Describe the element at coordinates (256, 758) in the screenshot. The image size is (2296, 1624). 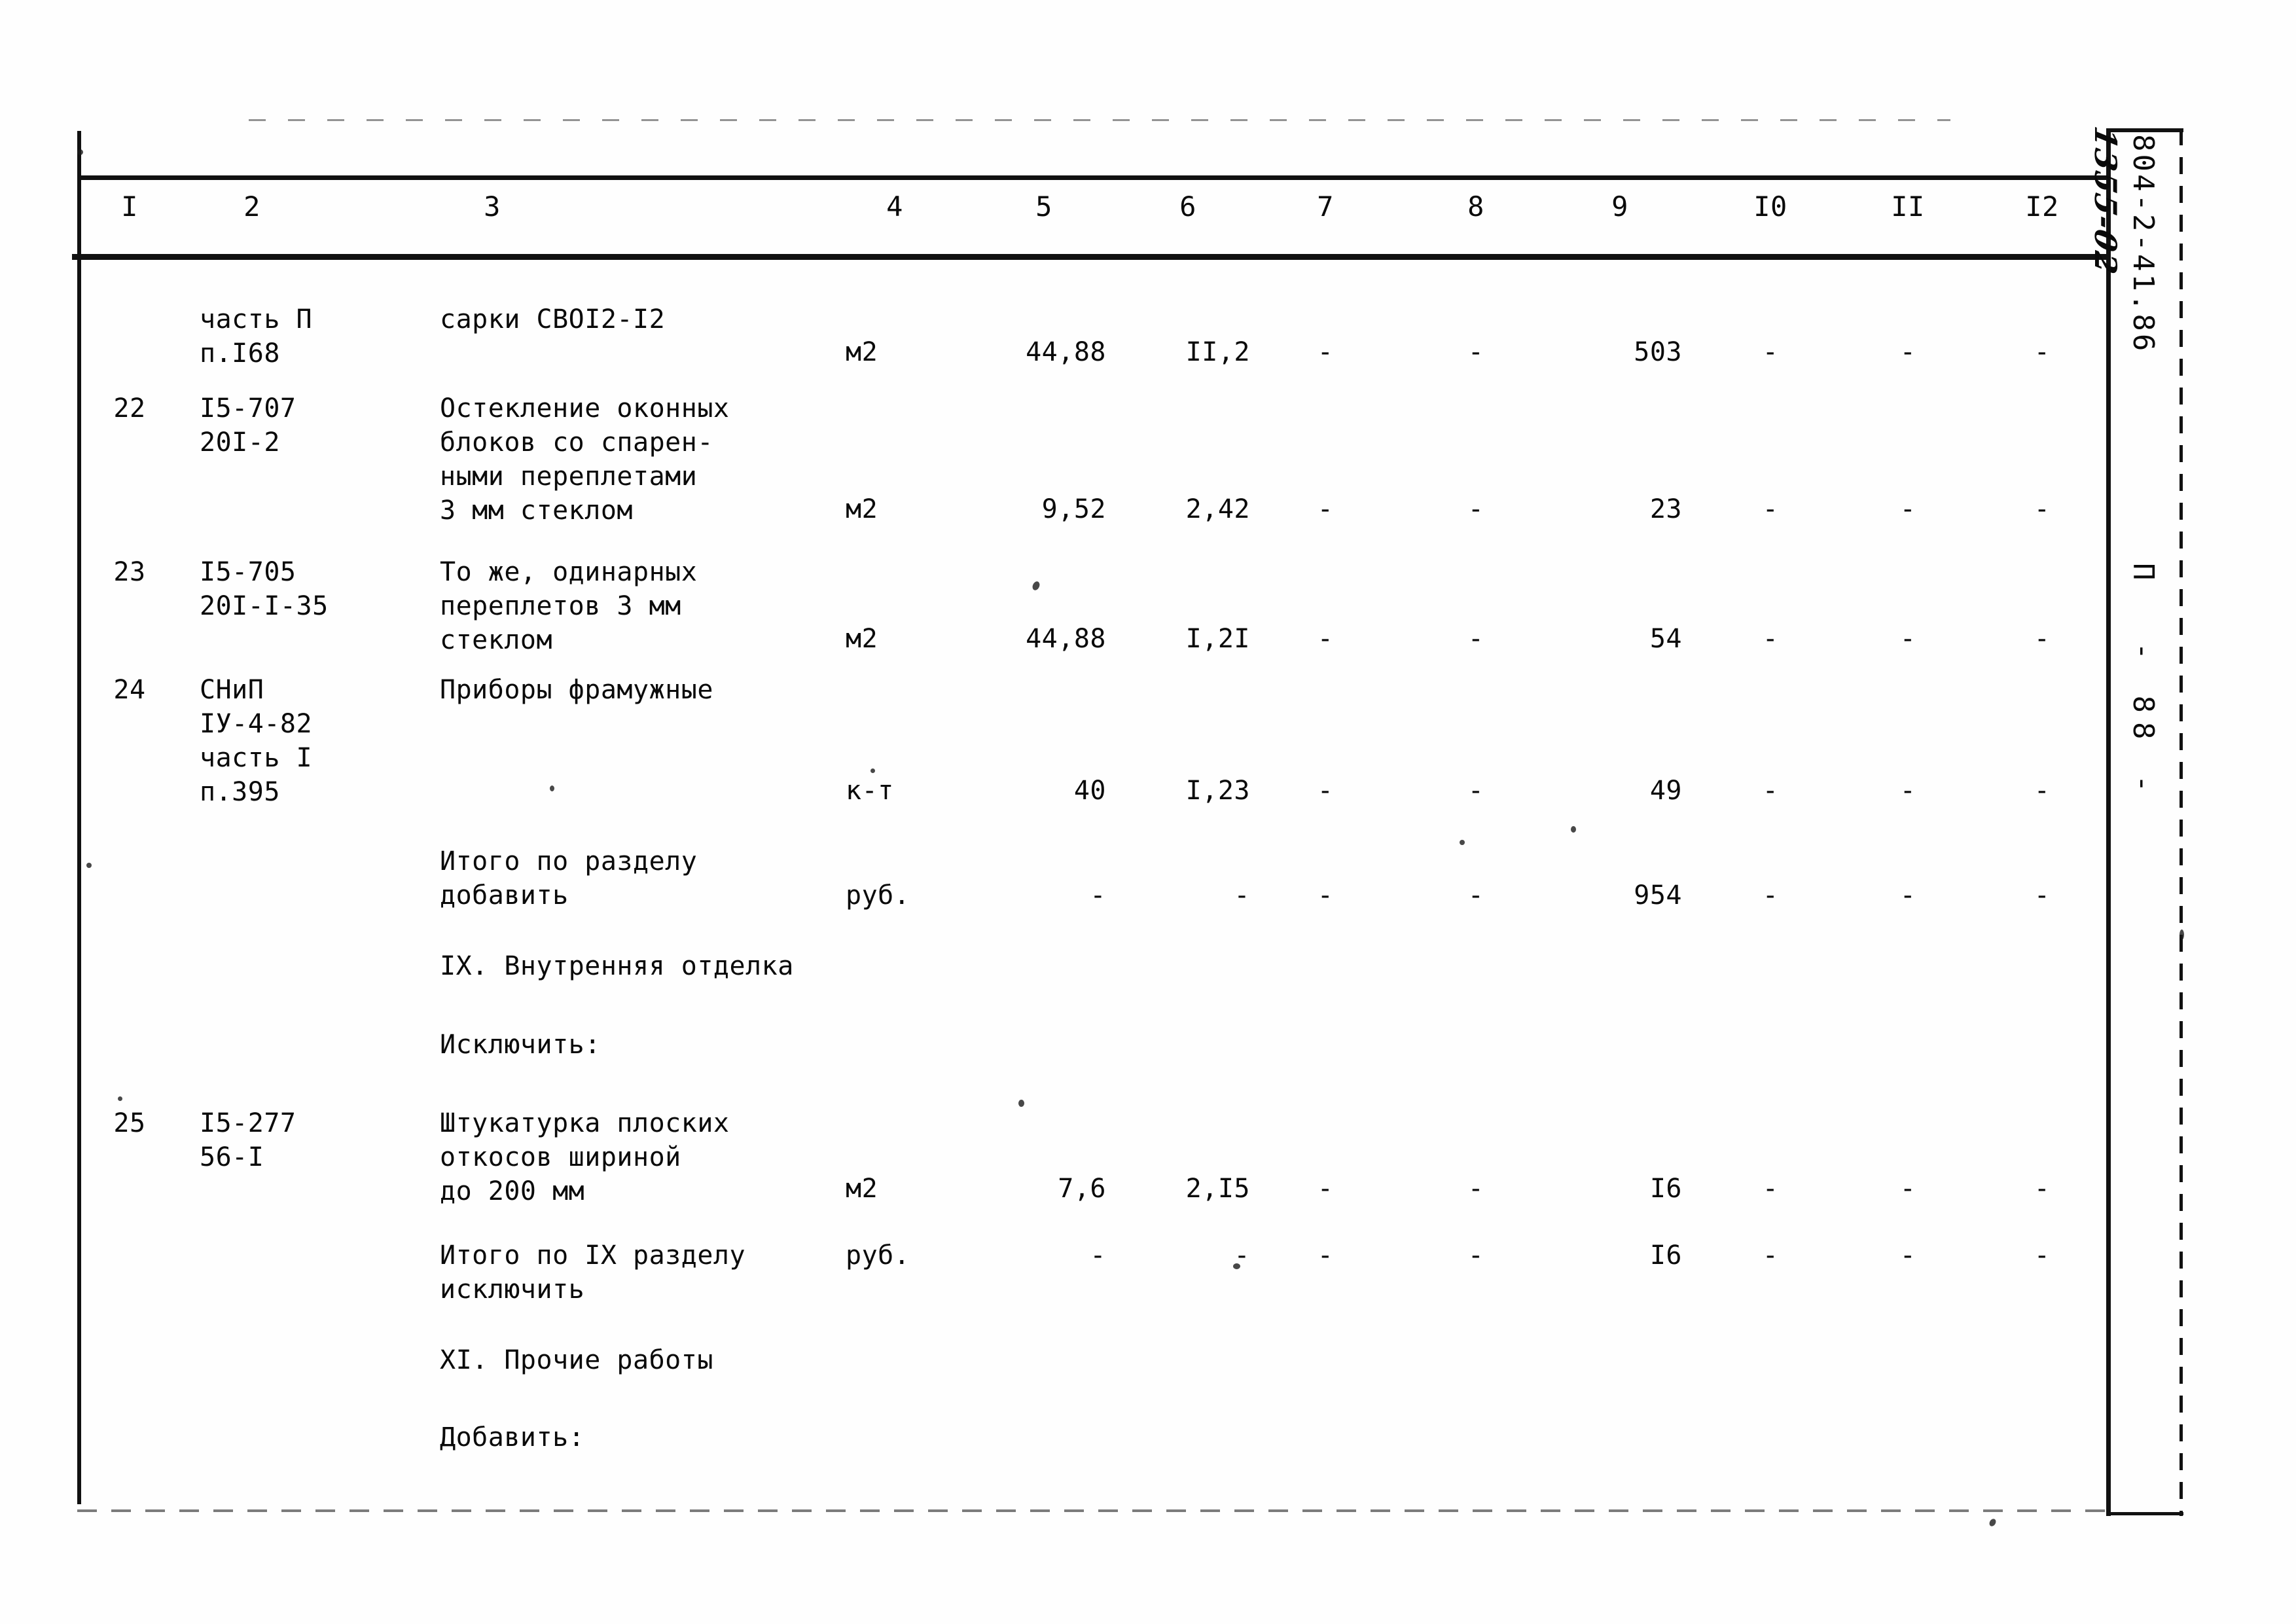
I see `row-code-line: часть I` at that location.